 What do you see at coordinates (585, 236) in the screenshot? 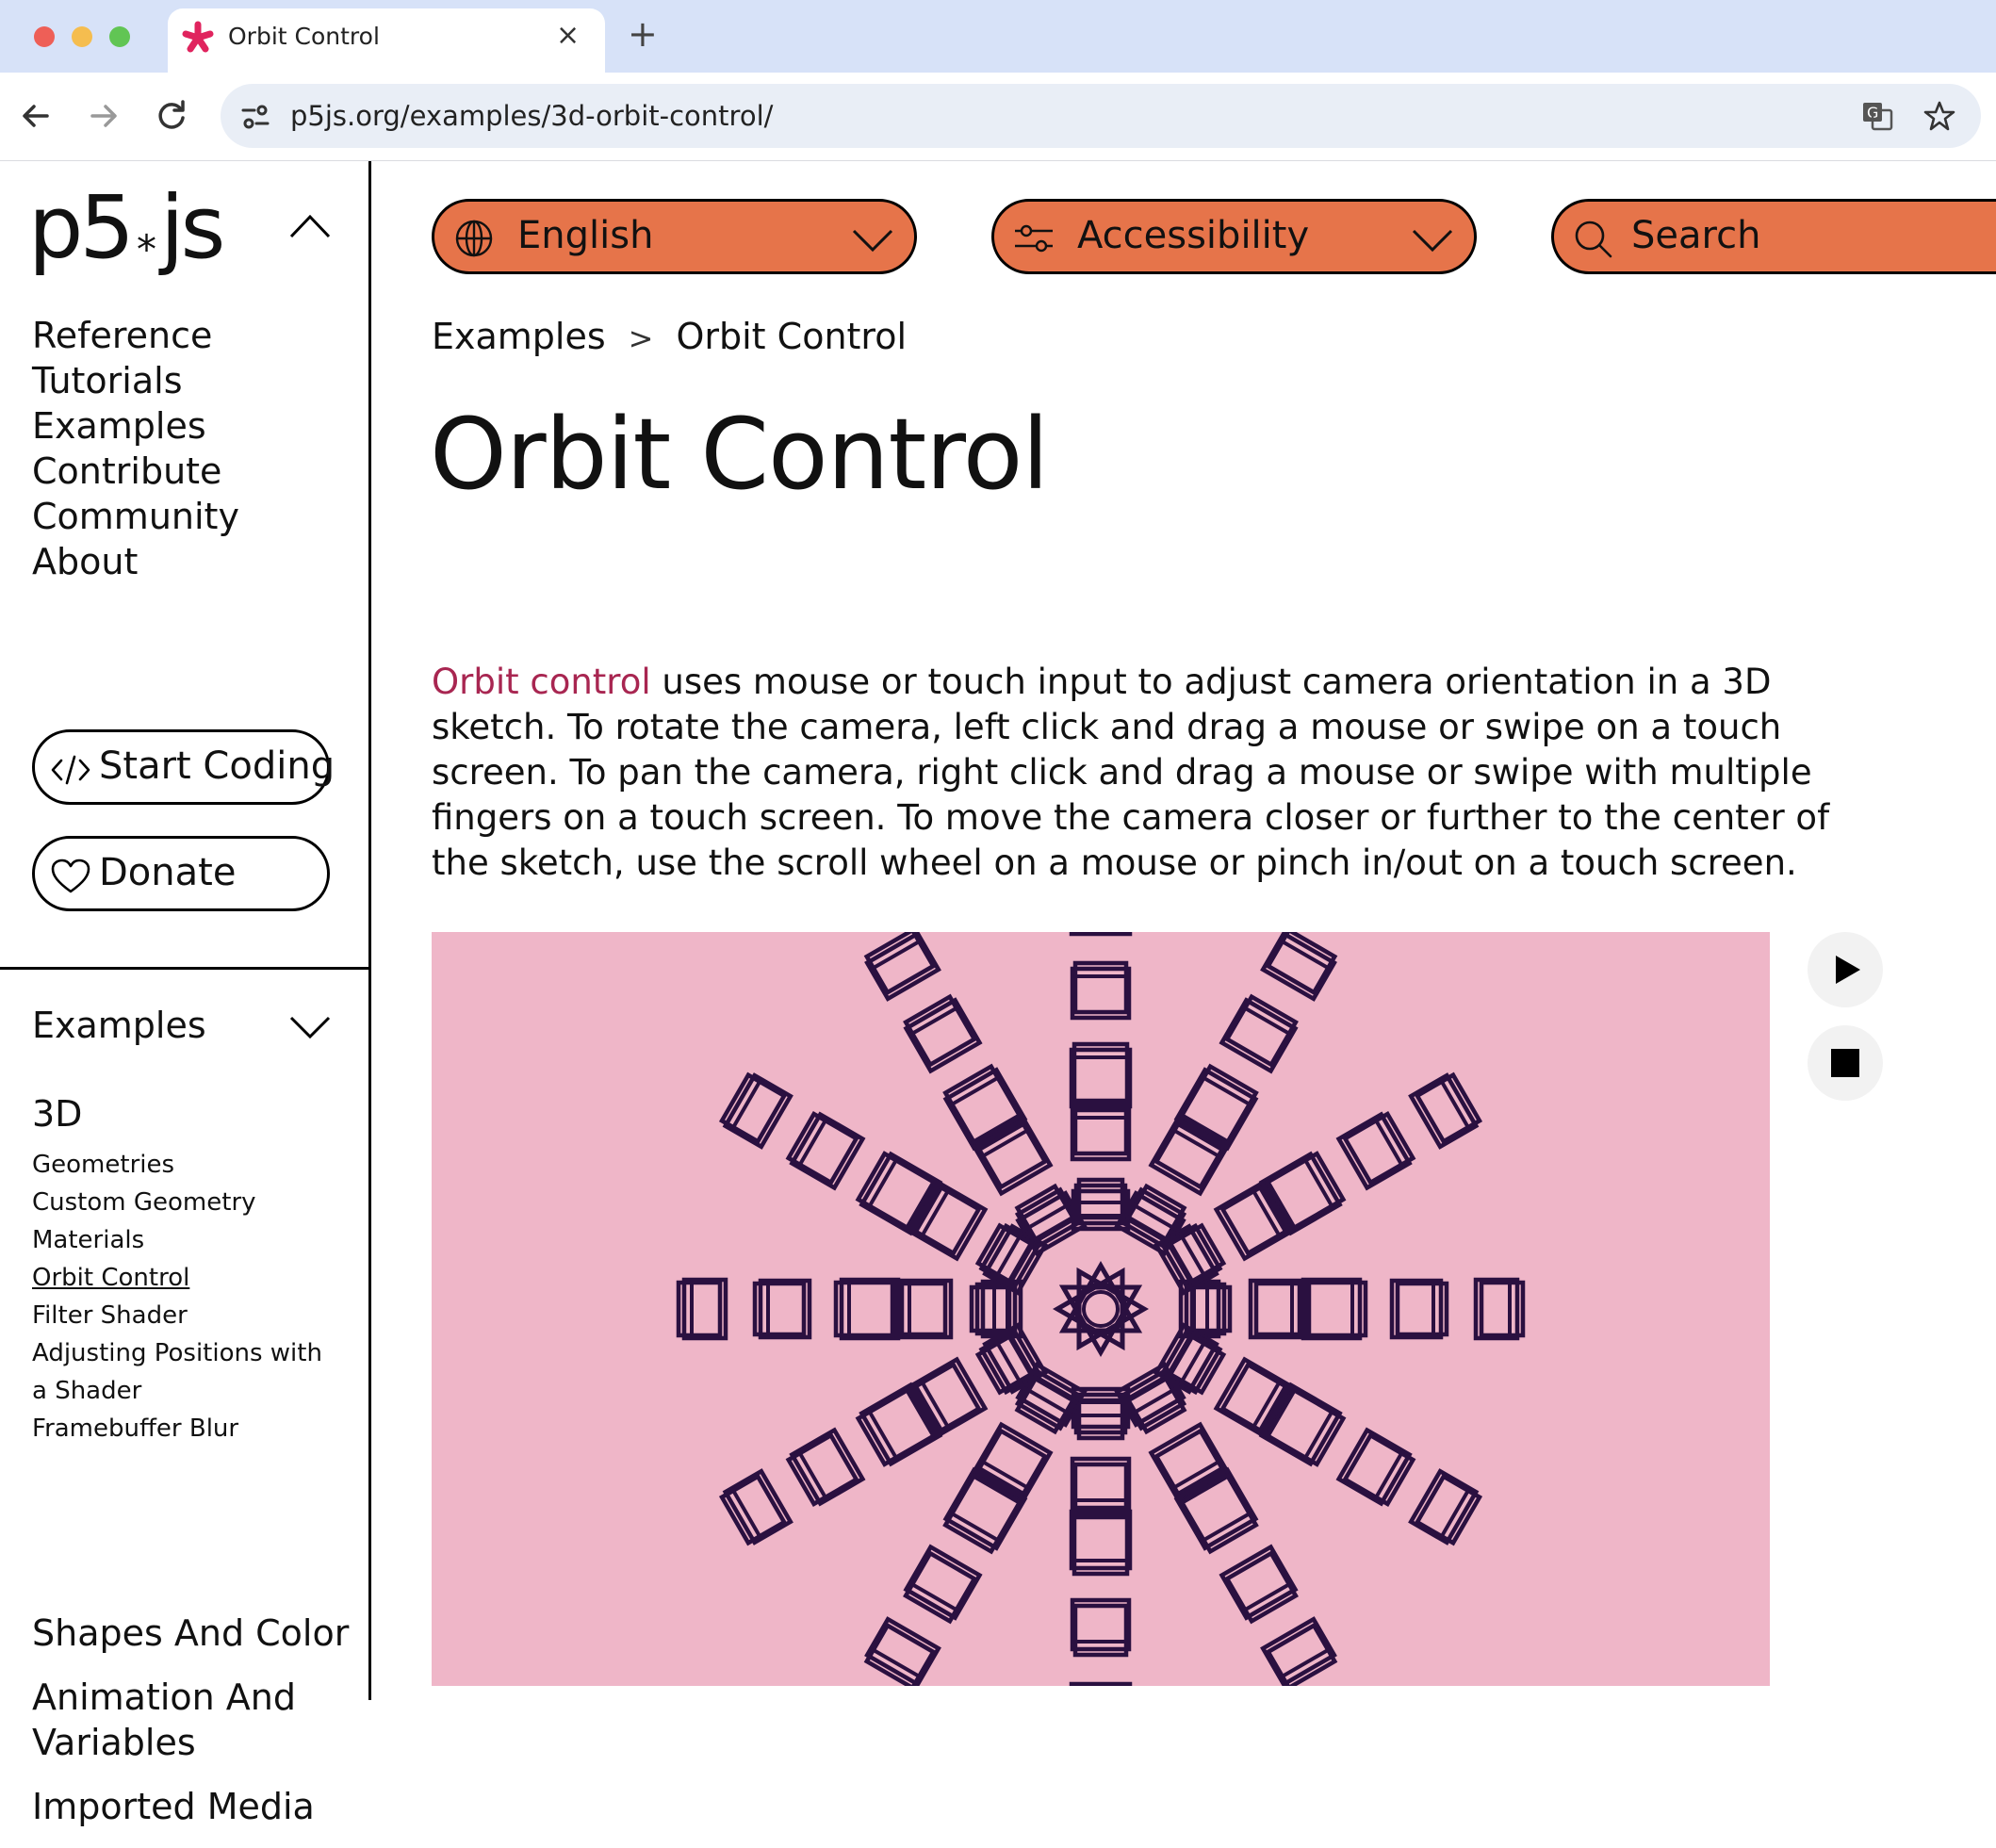
I see `language-label: English` at bounding box center [585, 236].